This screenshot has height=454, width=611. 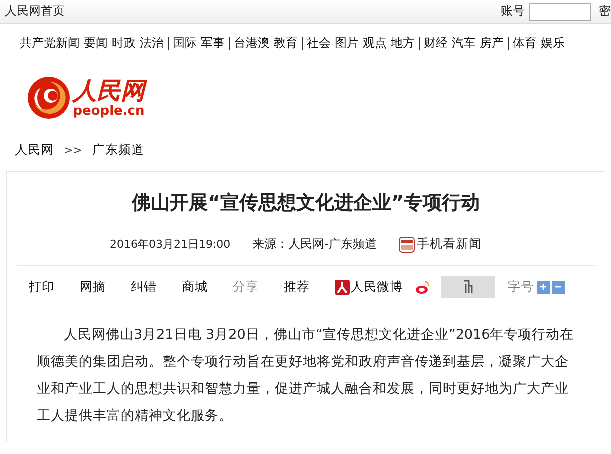 What do you see at coordinates (93, 287) in the screenshot?
I see `toolbar-link: 网摘` at bounding box center [93, 287].